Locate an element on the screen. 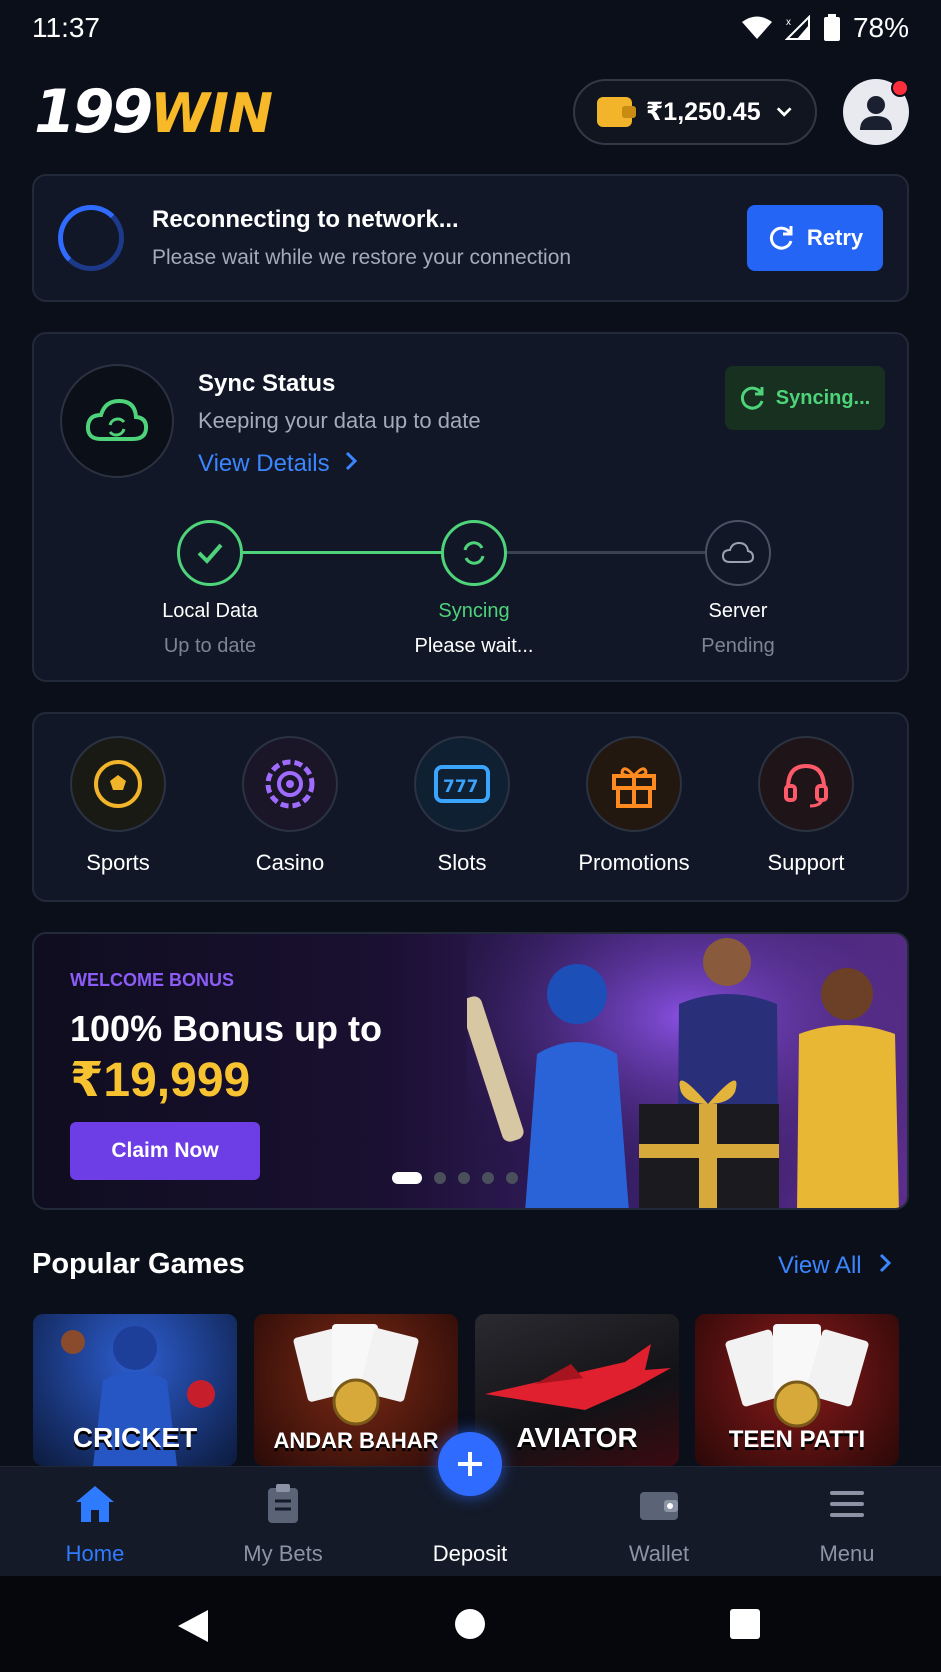 The image size is (941, 1672). sync-step-server: Server Pending is located at coordinates (738, 589).